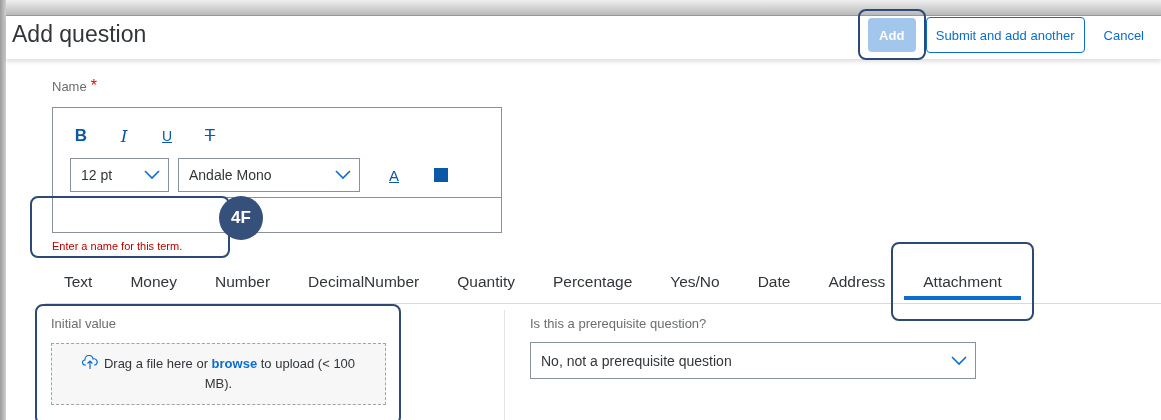 This screenshot has width=1161, height=420. What do you see at coordinates (167, 136) in the screenshot?
I see `underline-button: U` at bounding box center [167, 136].